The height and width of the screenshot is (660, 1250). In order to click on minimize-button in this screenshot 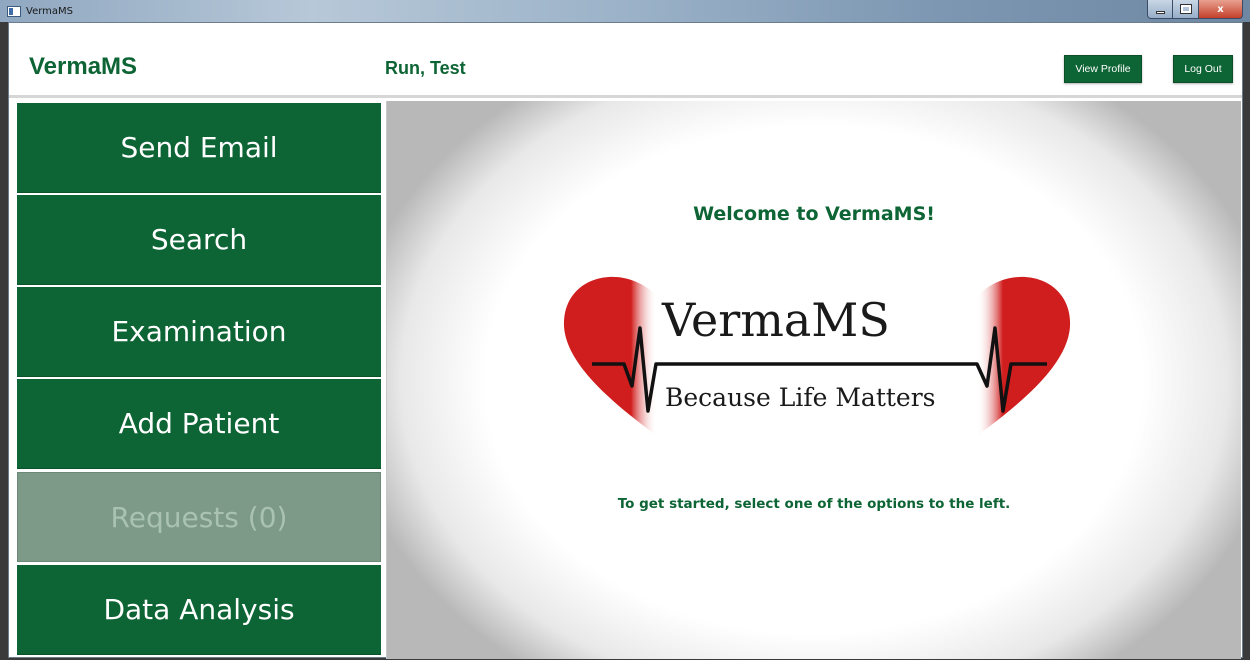, I will do `click(1160, 9)`.